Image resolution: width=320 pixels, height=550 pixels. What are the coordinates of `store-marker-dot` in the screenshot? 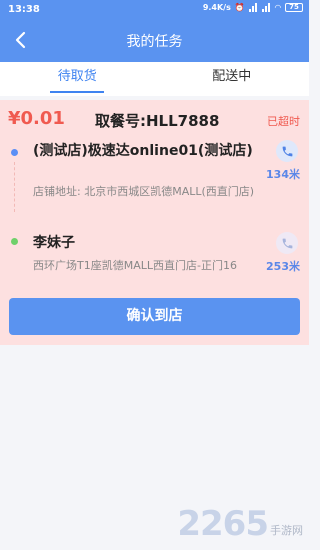 It's located at (14, 152).